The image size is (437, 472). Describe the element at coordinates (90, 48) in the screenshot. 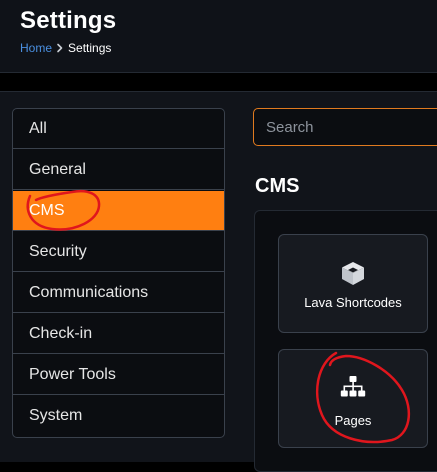

I see `breadcrumb-current: Settings` at that location.